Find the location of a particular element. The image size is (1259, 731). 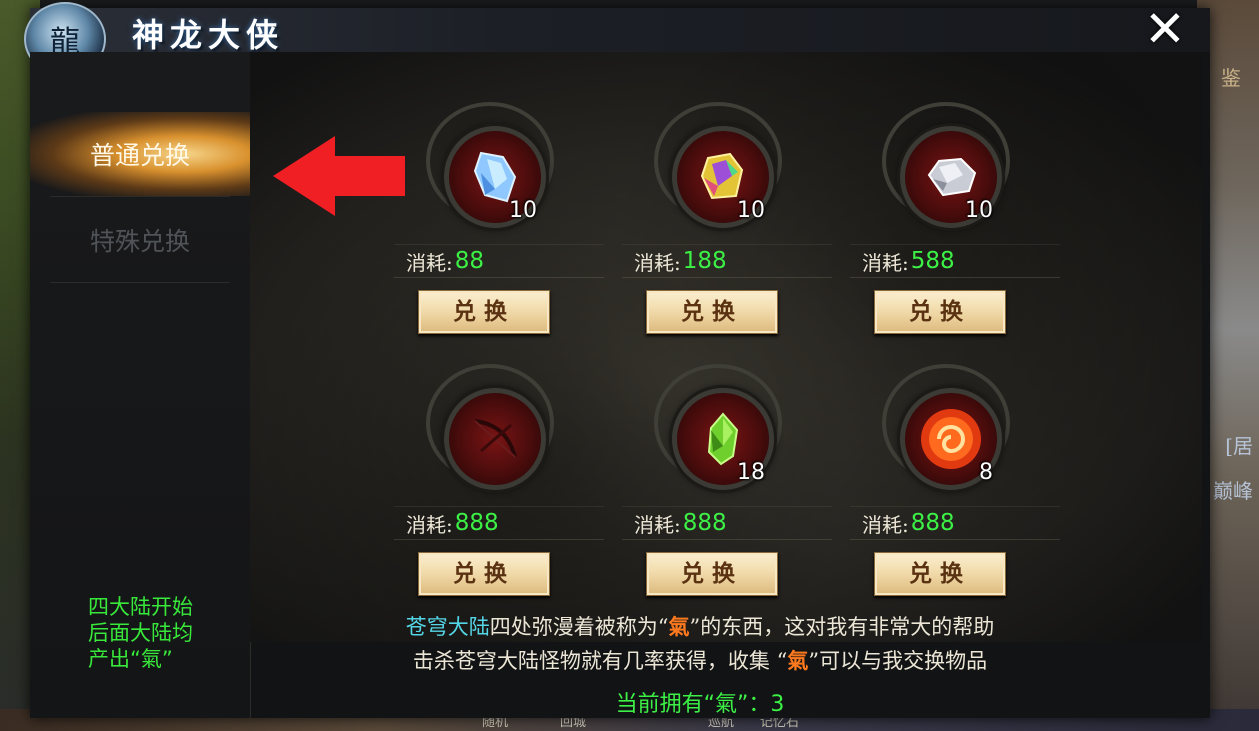

item-slot: 8 is located at coordinates (951, 439).